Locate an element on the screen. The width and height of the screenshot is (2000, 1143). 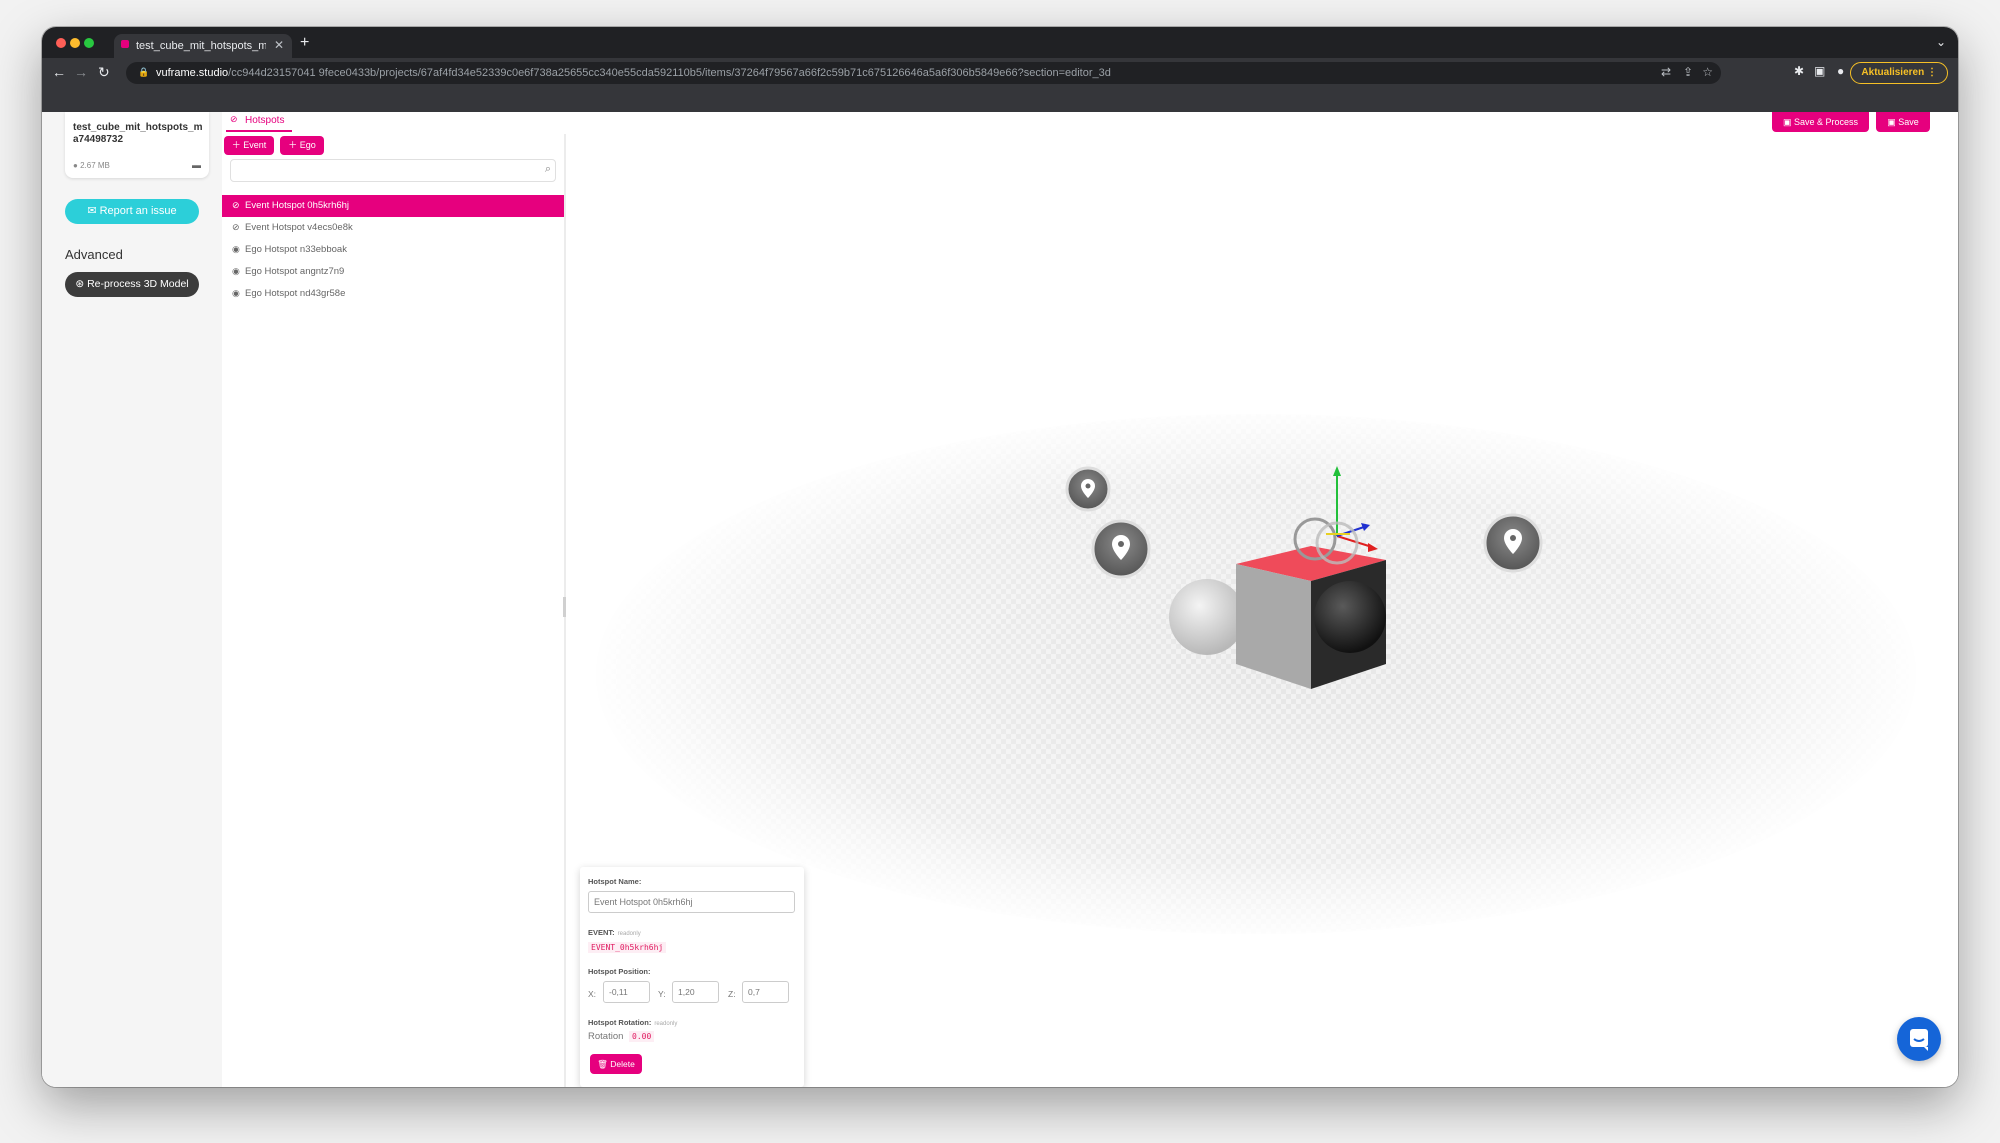
search-icon: ⌕ is located at coordinates (547, 169).